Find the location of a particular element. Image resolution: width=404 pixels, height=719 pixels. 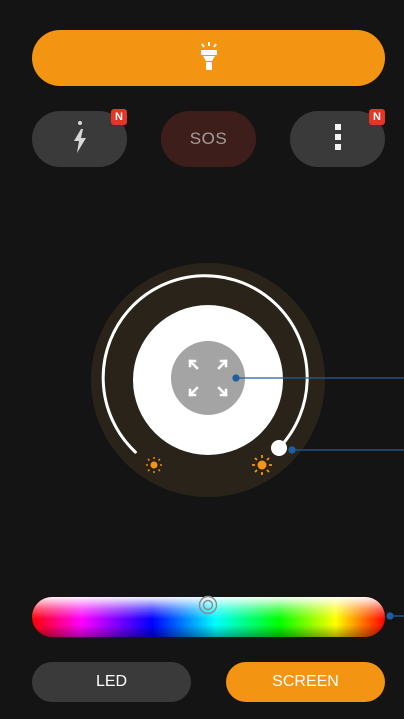

color-slider-thumb is located at coordinates (208, 605).